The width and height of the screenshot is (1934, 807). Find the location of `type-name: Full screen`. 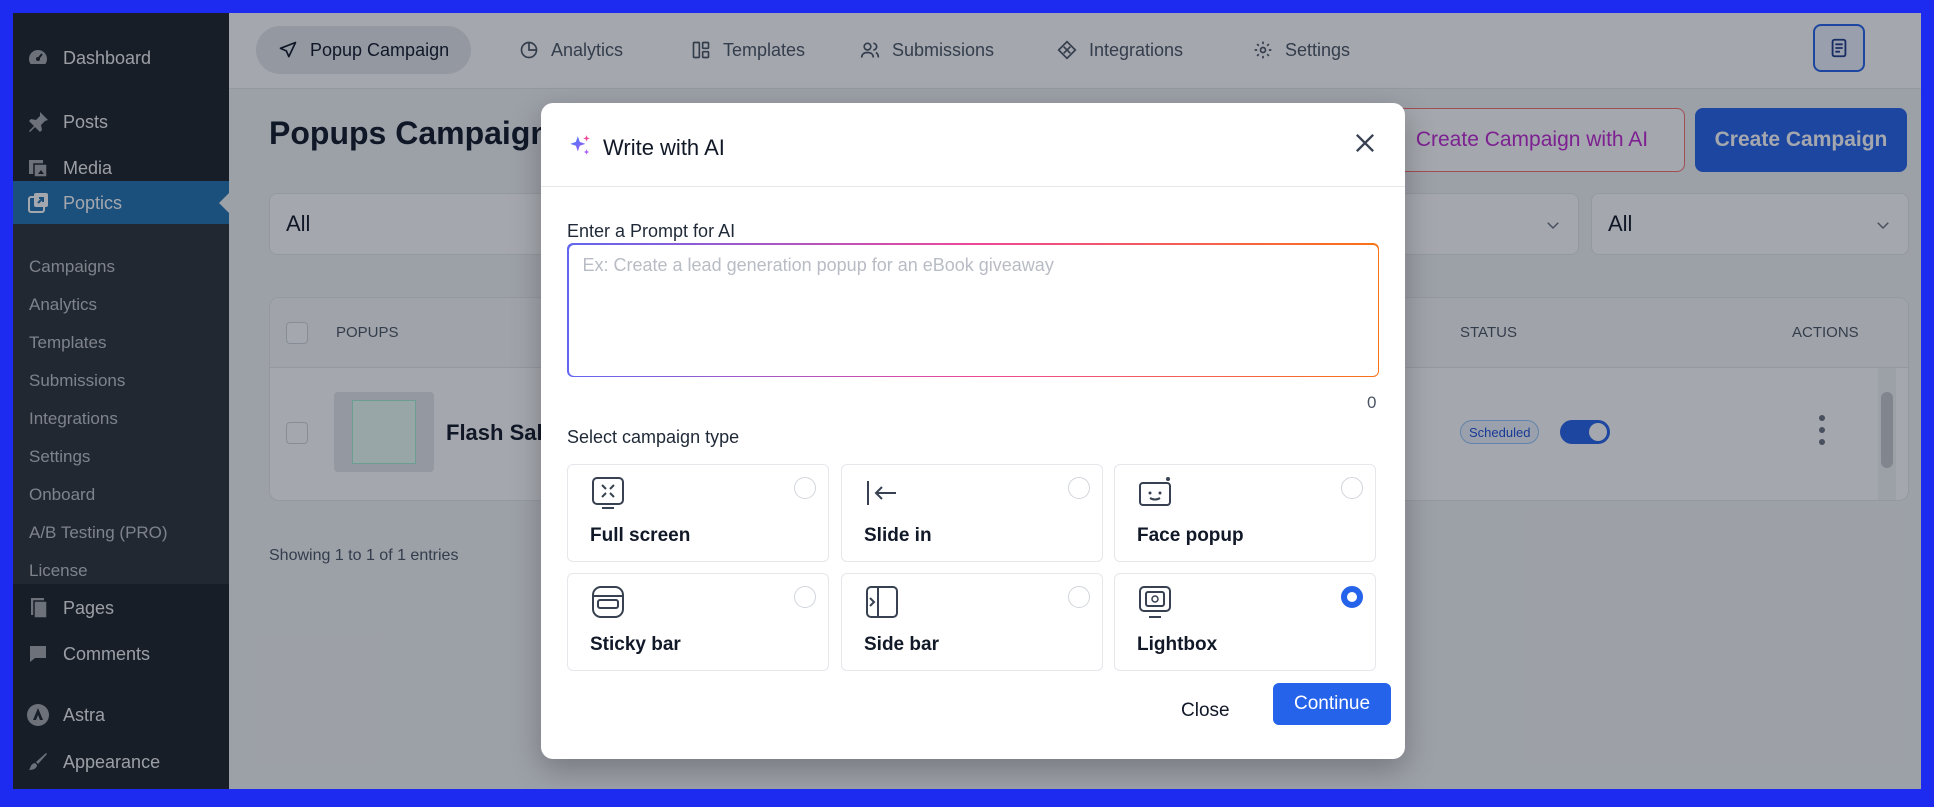

type-name: Full screen is located at coordinates (640, 535).